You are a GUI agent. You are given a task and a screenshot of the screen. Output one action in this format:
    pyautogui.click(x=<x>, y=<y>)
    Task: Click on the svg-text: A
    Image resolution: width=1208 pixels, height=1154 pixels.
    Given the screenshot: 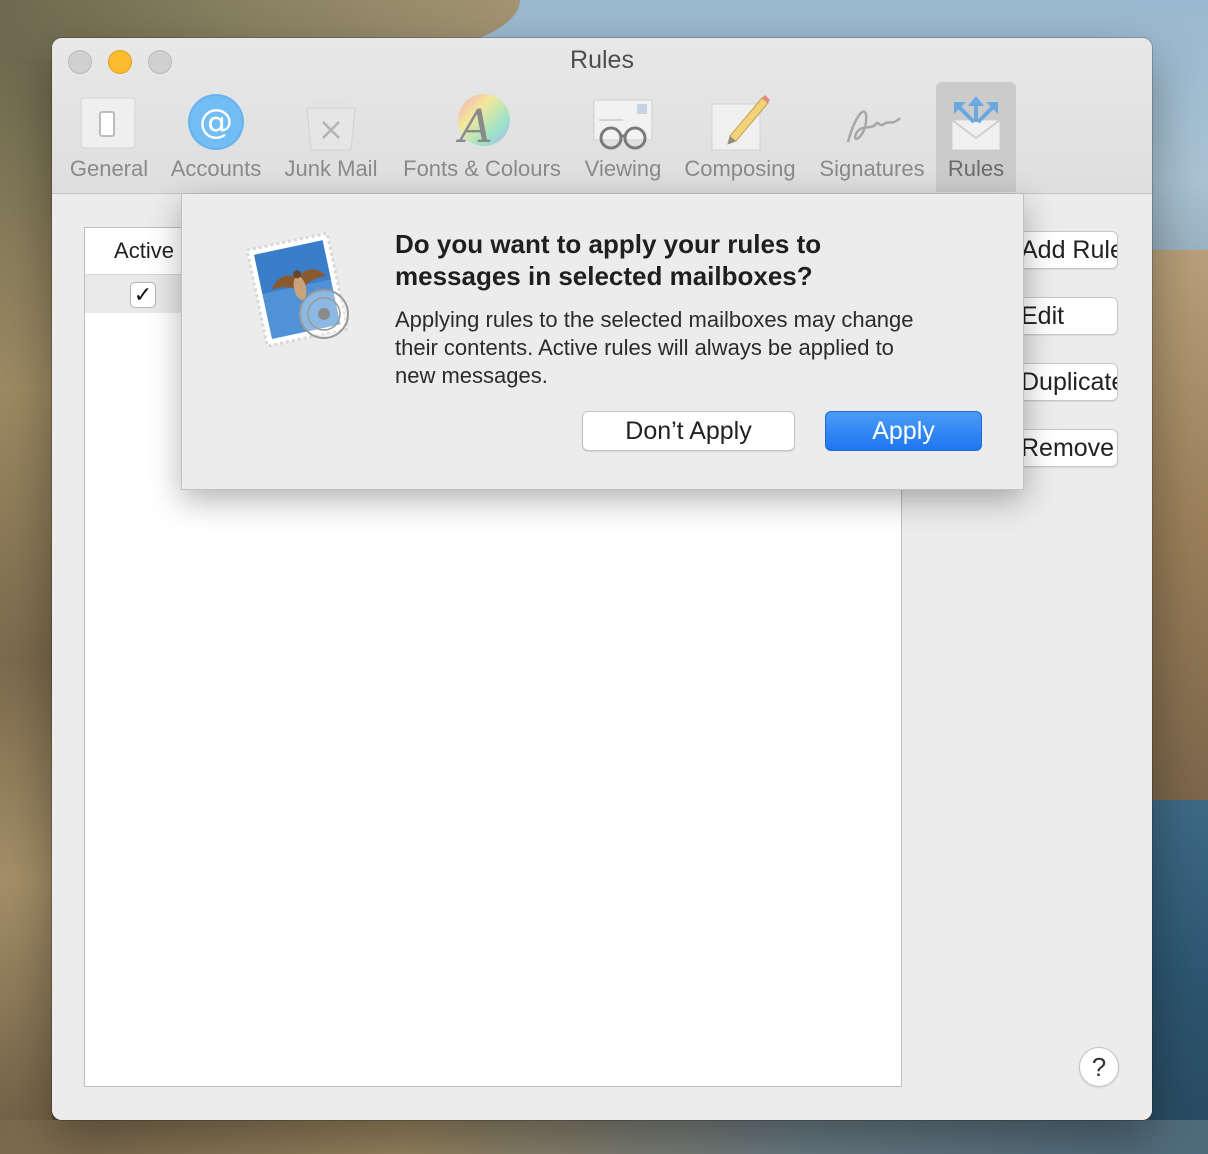 What is the action you would take?
    pyautogui.click(x=473, y=125)
    